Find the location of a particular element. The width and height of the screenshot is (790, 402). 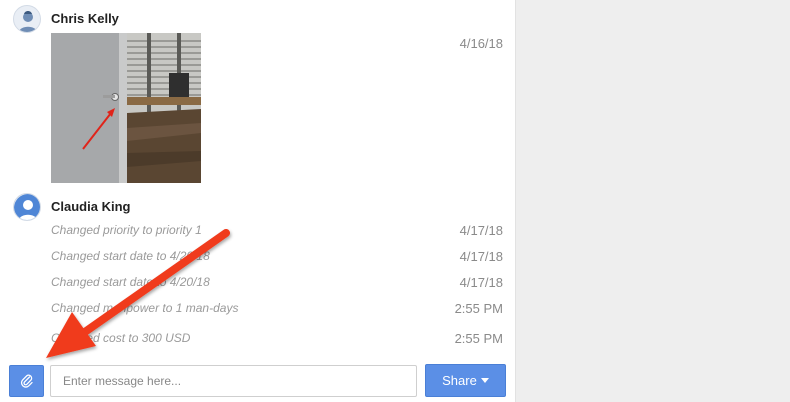

message-date: 4/16/18 is located at coordinates (481, 43).